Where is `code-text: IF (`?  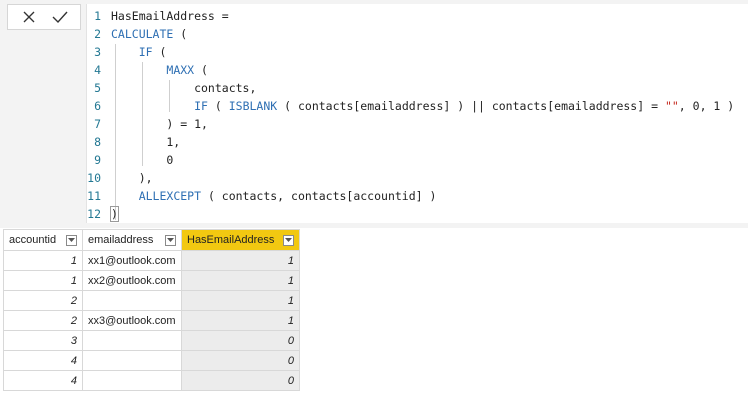 code-text: IF ( is located at coordinates (139, 52).